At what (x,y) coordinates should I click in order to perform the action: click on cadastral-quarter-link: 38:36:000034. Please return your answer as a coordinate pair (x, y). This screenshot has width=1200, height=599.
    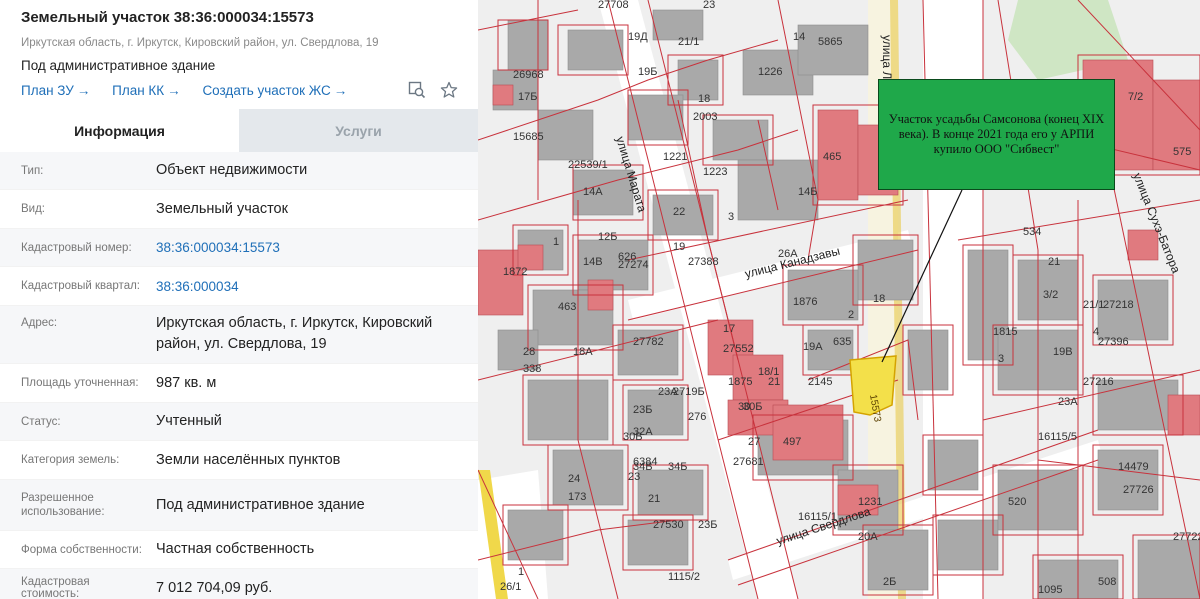
    Looking at the image, I should click on (317, 286).